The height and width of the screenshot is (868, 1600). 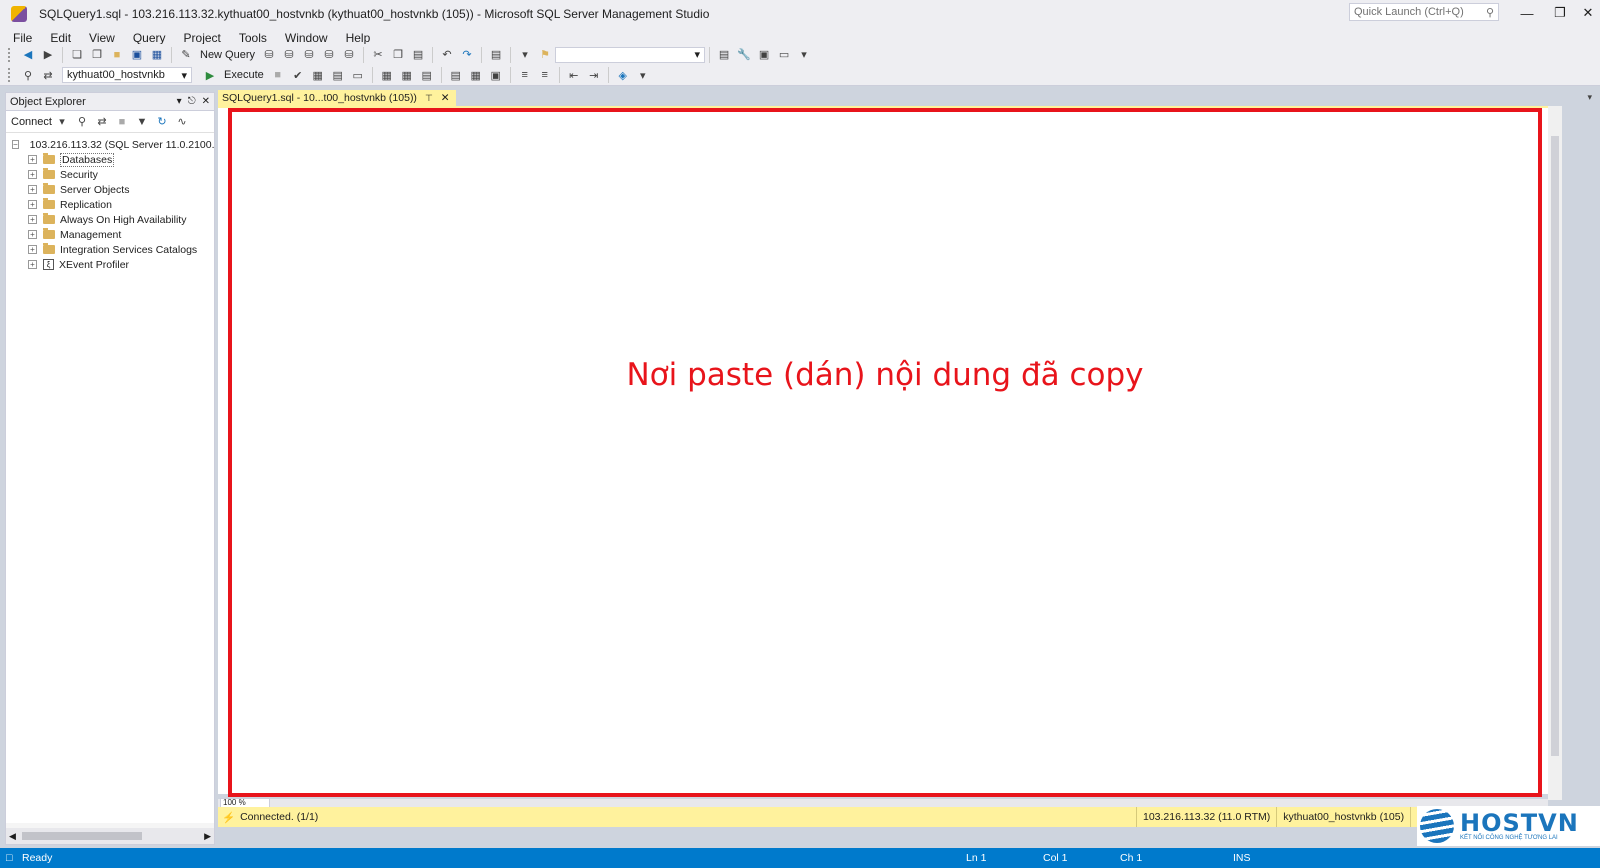 I want to click on close-window-button: ✕, so click(x=1588, y=13).